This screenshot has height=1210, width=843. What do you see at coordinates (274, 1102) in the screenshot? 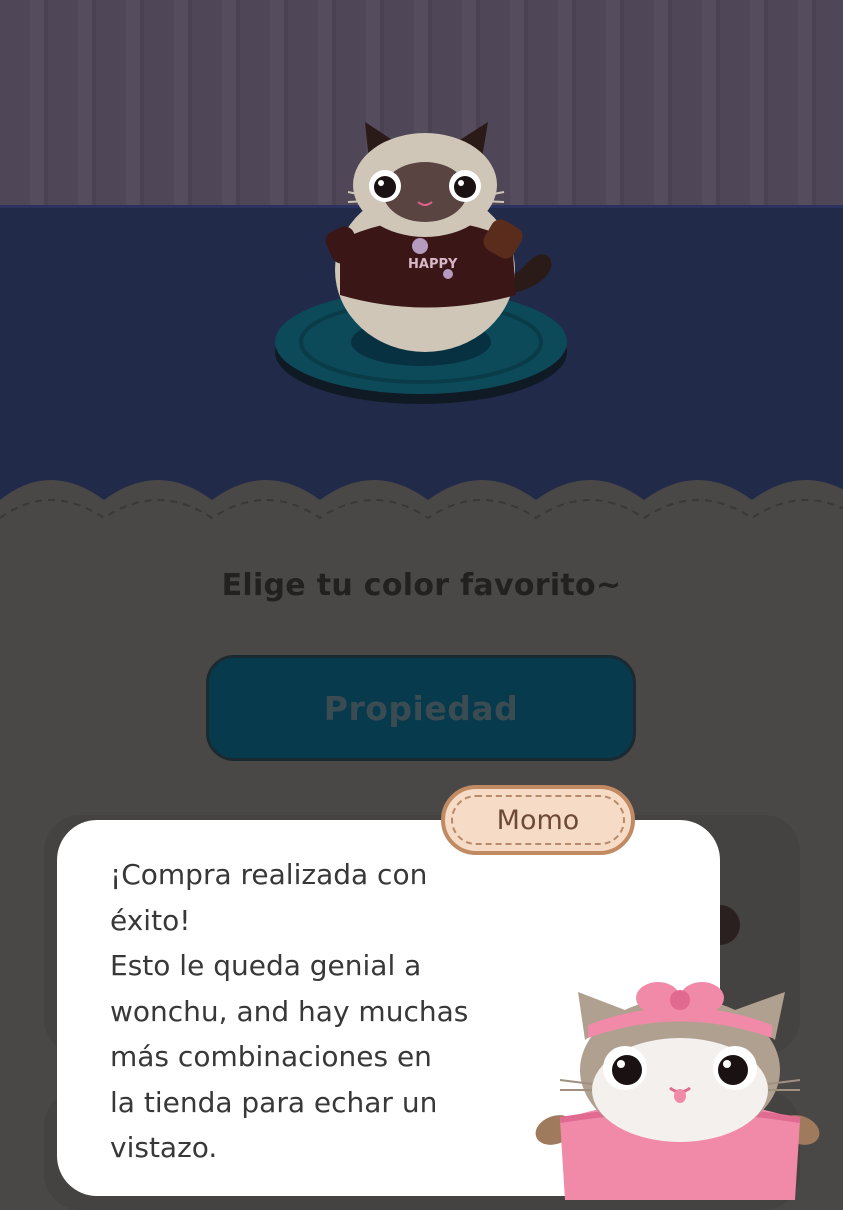
I see `dialog-line: la tienda para echar un` at bounding box center [274, 1102].